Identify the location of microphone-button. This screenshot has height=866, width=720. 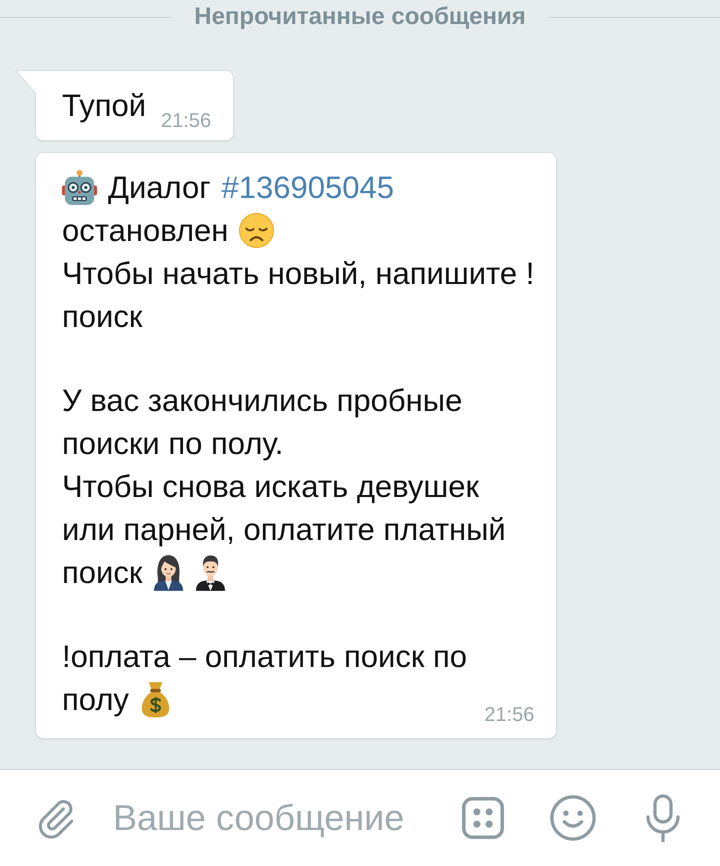
(663, 818).